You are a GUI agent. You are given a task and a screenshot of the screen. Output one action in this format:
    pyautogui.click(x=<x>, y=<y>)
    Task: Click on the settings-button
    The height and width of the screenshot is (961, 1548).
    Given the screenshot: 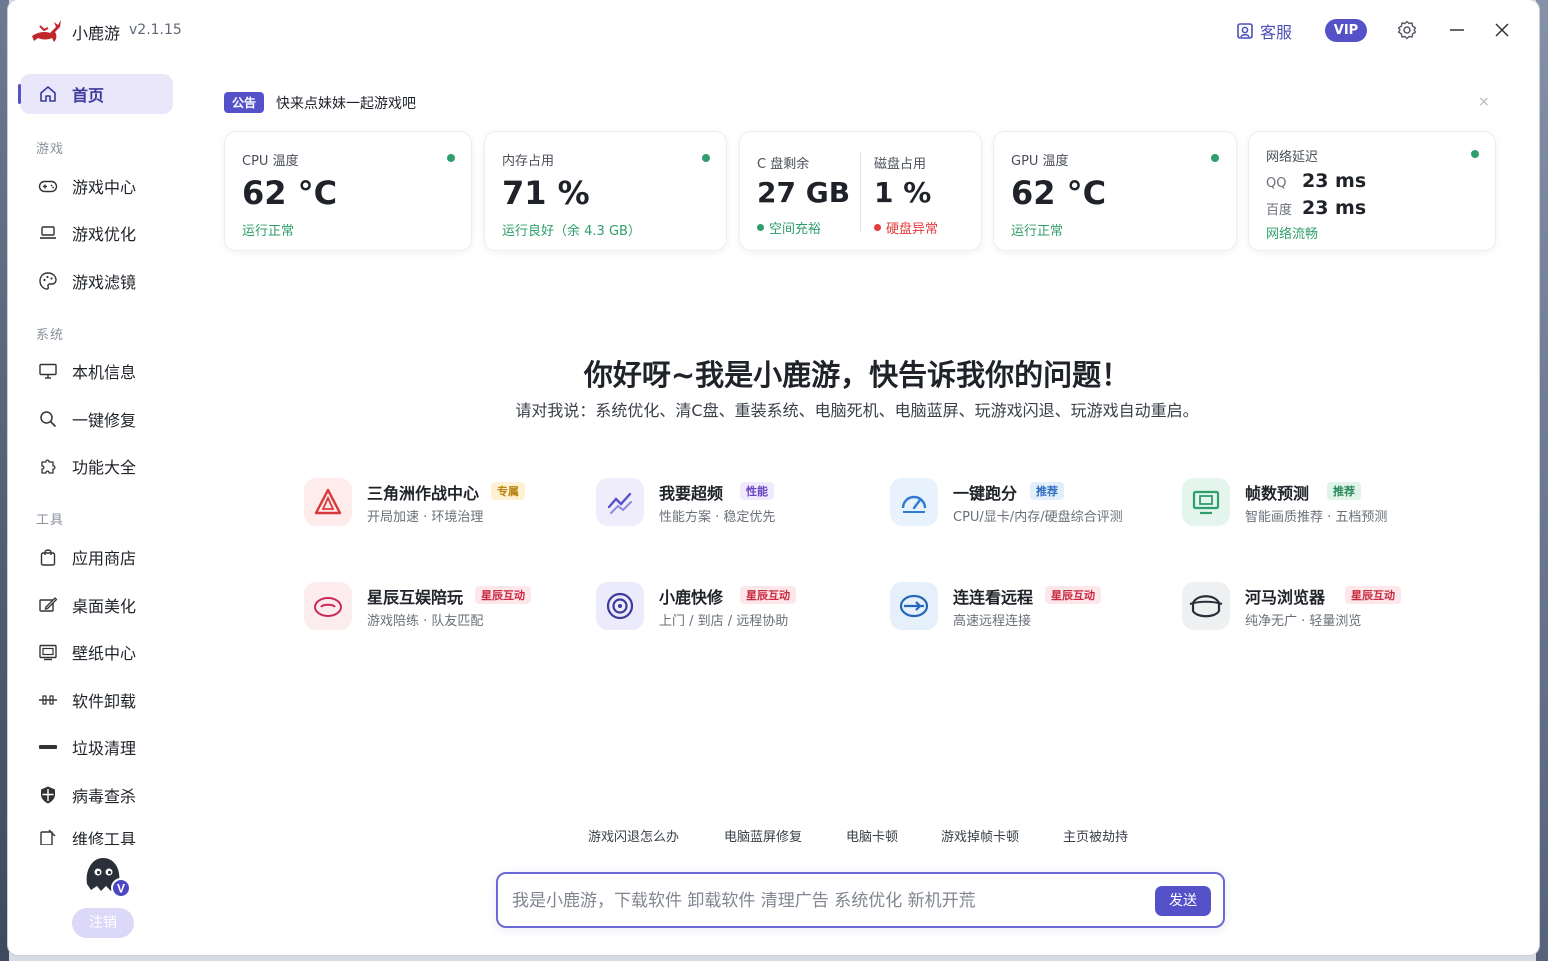 What is the action you would take?
    pyautogui.click(x=1407, y=30)
    